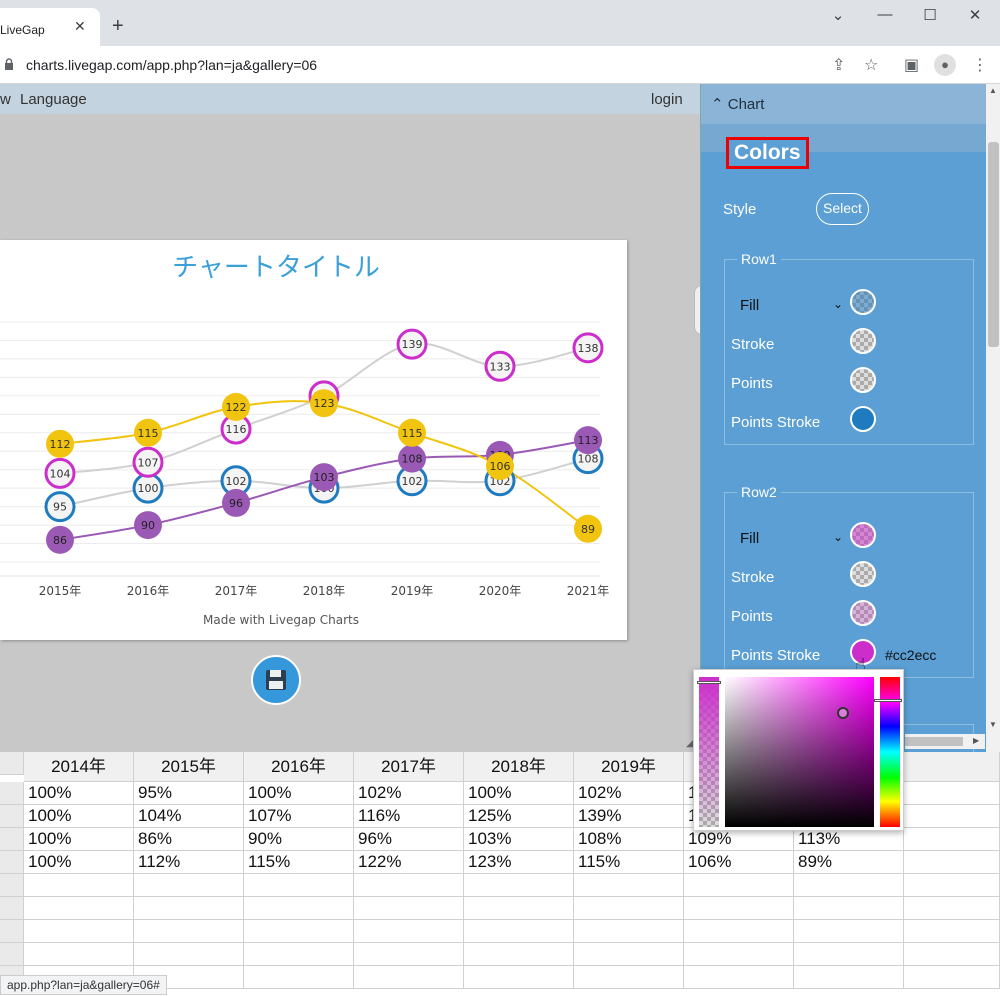 Image resolution: width=1000 pixels, height=996 pixels. What do you see at coordinates (993, 90) in the screenshot?
I see `scroll-up-icon: ▲` at bounding box center [993, 90].